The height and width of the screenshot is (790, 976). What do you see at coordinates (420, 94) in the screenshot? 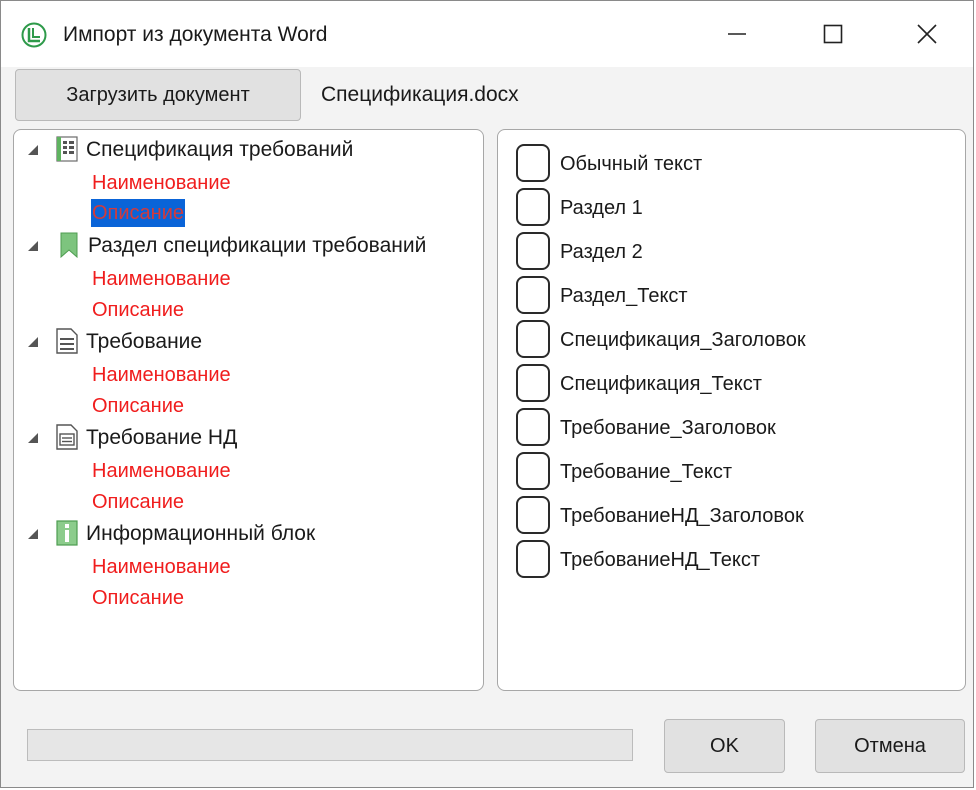
I see `document-filename: Спецификация.docx` at bounding box center [420, 94].